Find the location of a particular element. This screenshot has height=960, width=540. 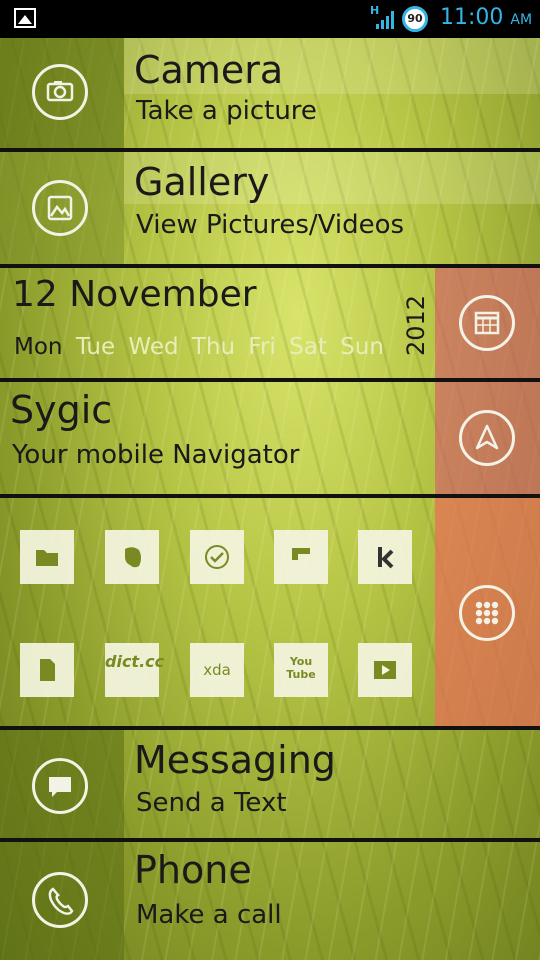

youtube-icon: You Tube is located at coordinates (301, 670).